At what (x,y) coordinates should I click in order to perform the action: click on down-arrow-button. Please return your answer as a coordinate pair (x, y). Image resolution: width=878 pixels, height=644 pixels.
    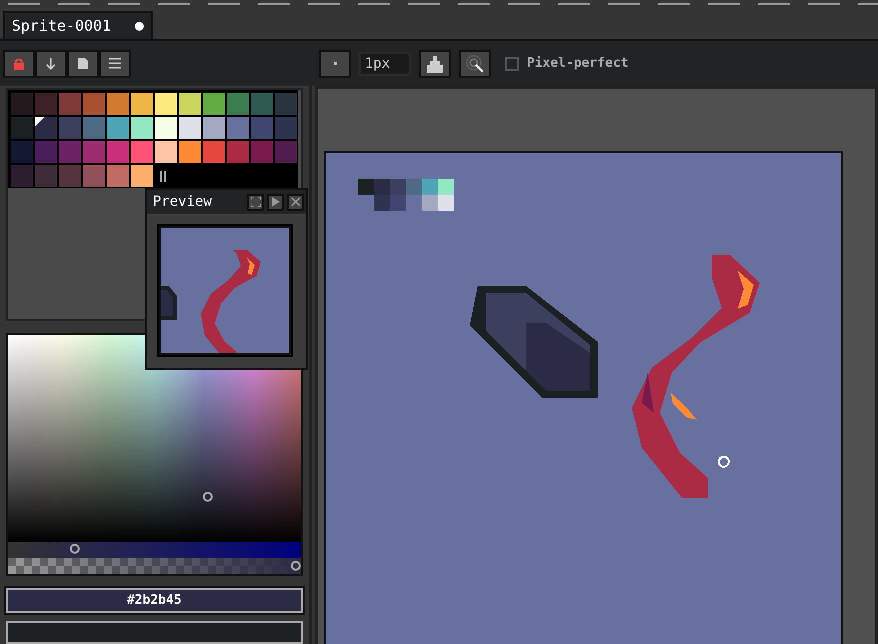
    Looking at the image, I should click on (51, 64).